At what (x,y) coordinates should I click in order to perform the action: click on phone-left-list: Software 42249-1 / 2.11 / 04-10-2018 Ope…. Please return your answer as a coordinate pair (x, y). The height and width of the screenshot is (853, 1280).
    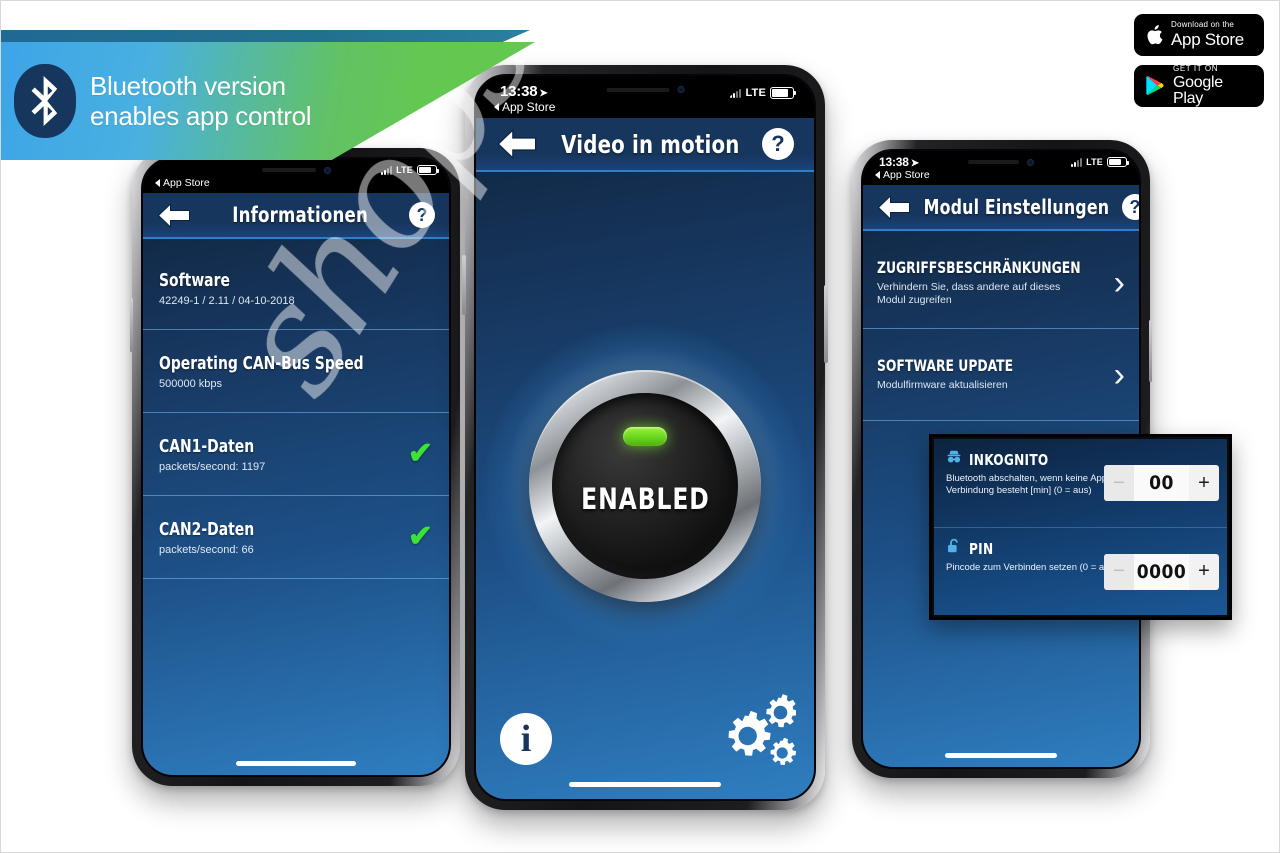
    Looking at the image, I should click on (296, 413).